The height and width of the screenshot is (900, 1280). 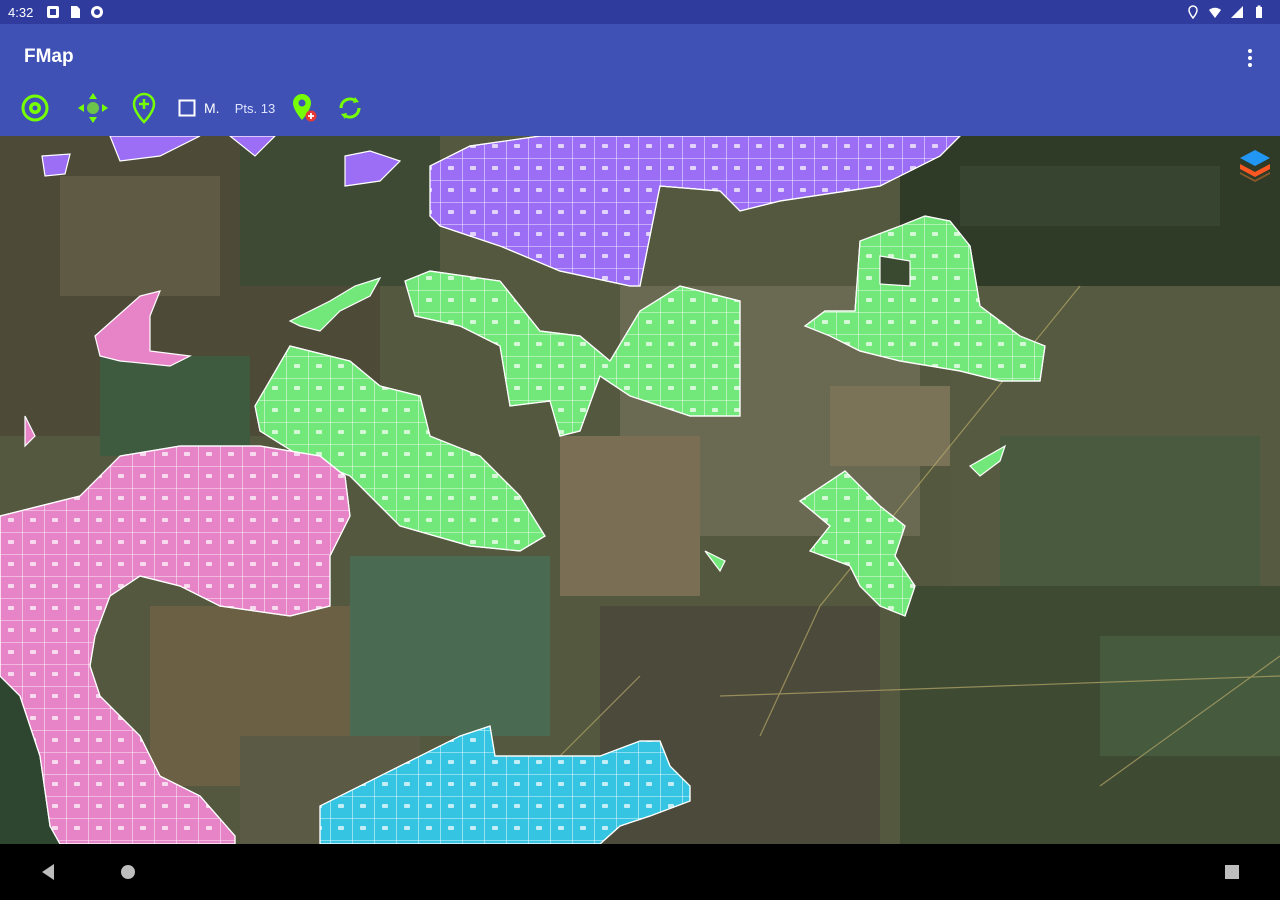 I want to click on signal-icon, so click(x=1237, y=12).